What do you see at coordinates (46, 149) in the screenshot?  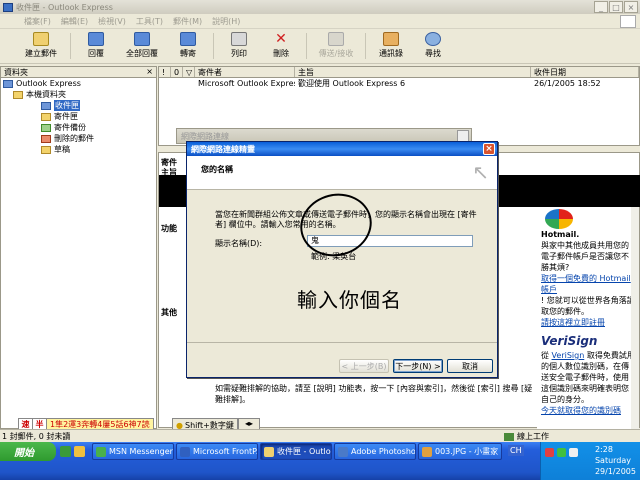 I see `drafts-icon` at bounding box center [46, 149].